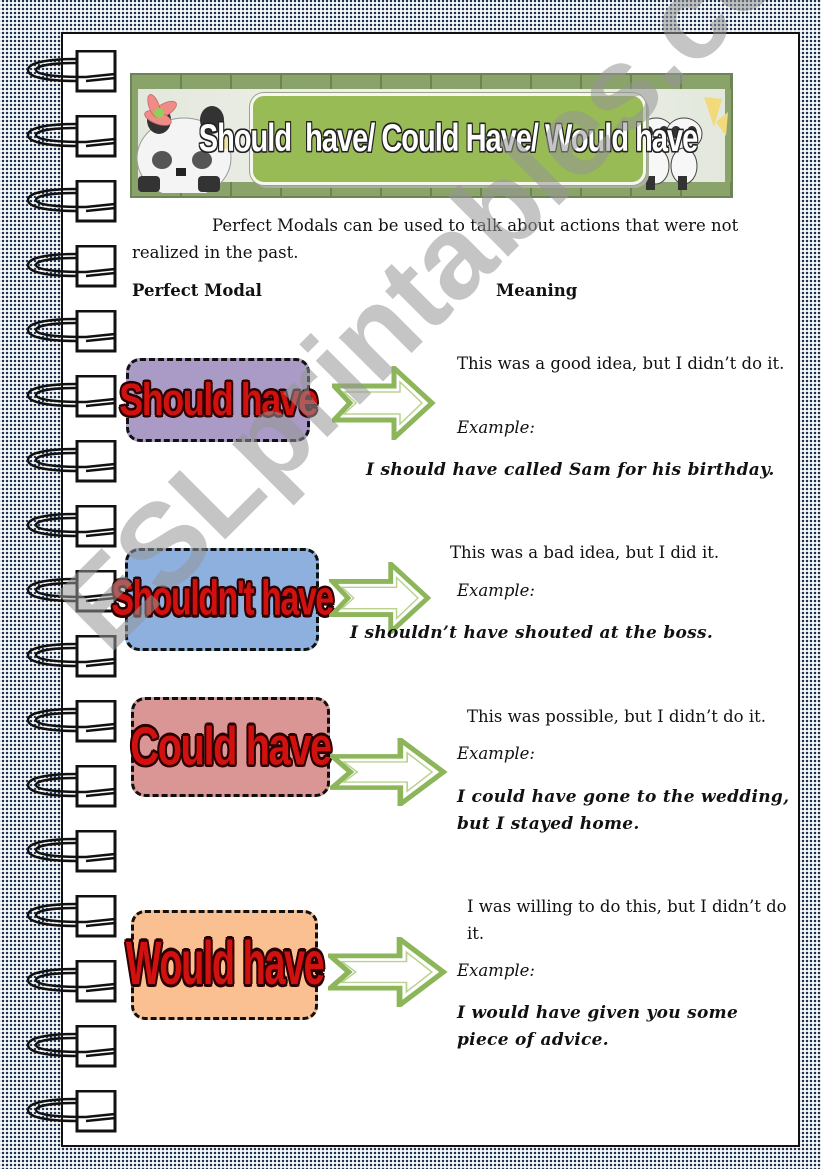  I want to click on banner-tile-border-top, so click(431, 82).